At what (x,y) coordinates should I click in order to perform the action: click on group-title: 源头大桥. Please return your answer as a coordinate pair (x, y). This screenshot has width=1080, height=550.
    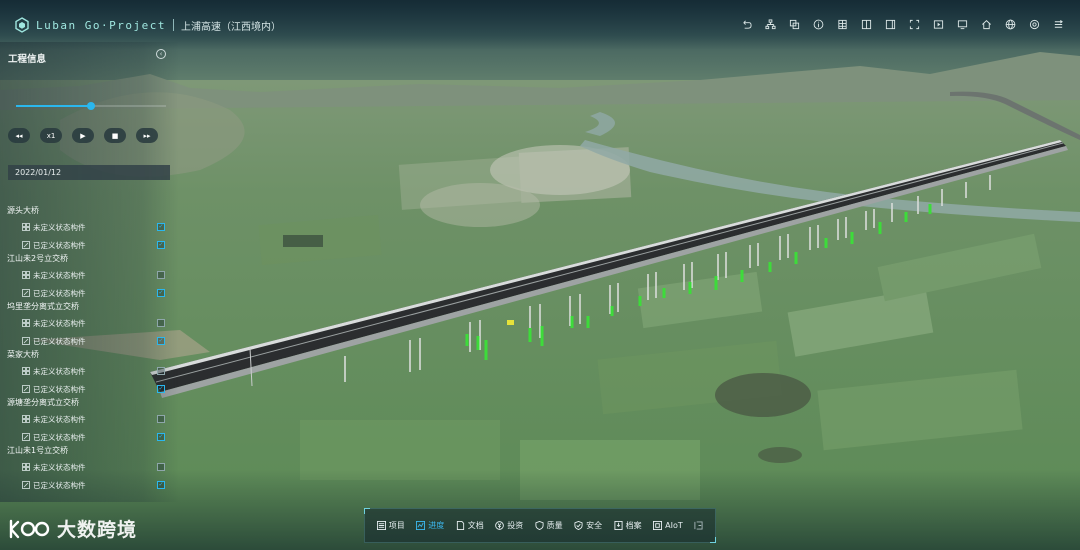
    Looking at the image, I should click on (23, 211).